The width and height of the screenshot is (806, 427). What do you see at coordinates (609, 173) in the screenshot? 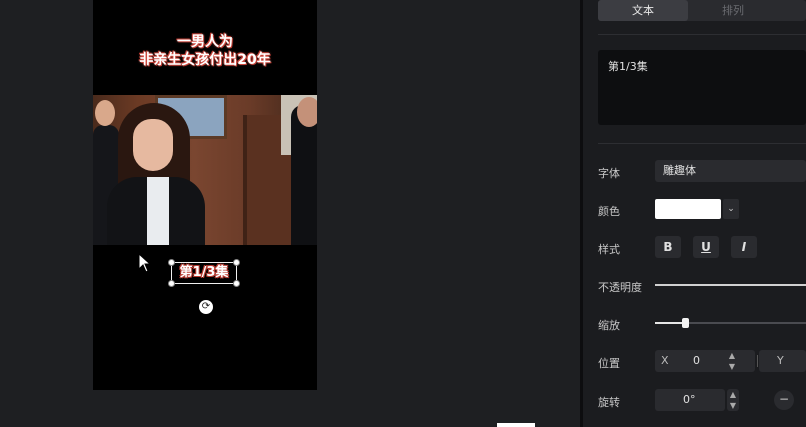
I see `font-label: 字体` at bounding box center [609, 173].